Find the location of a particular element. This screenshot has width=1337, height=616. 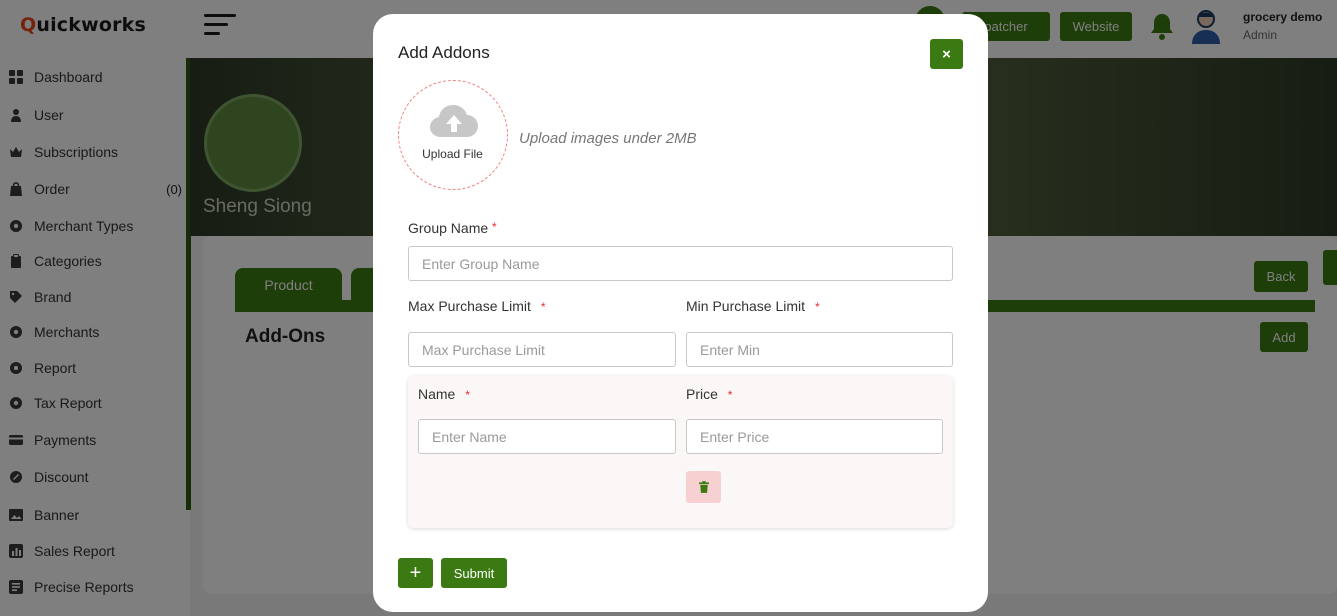

trash-icon is located at coordinates (703, 487).